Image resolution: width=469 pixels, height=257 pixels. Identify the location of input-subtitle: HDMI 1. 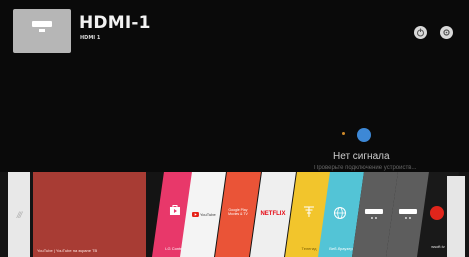
(90, 38).